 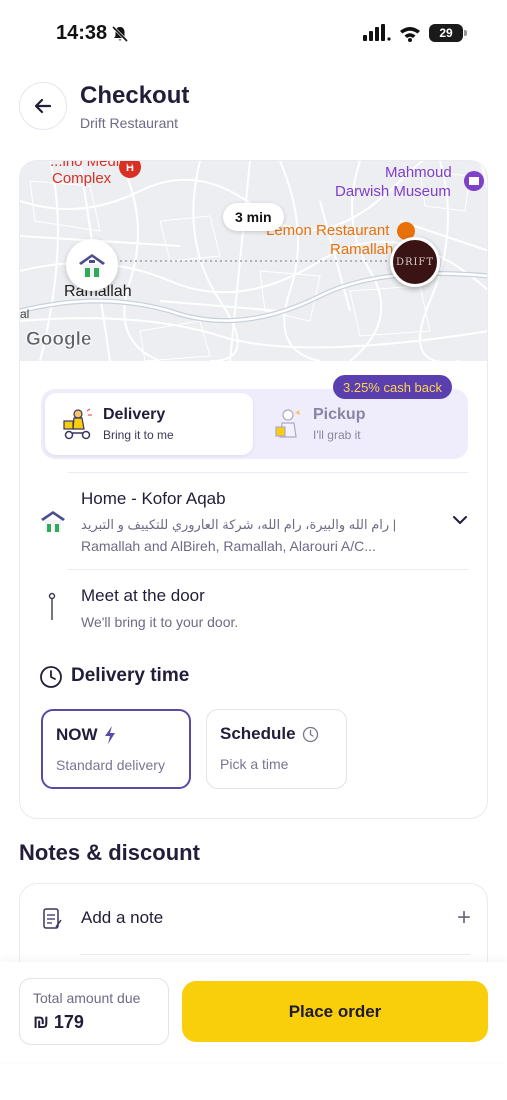 What do you see at coordinates (138, 435) in the screenshot?
I see `delivery-subtitle: Bring it to me` at bounding box center [138, 435].